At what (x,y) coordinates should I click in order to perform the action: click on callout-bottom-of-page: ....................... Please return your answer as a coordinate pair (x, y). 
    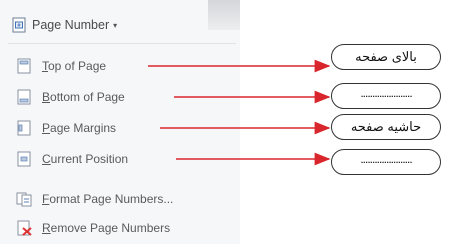
    Looking at the image, I should click on (386, 96).